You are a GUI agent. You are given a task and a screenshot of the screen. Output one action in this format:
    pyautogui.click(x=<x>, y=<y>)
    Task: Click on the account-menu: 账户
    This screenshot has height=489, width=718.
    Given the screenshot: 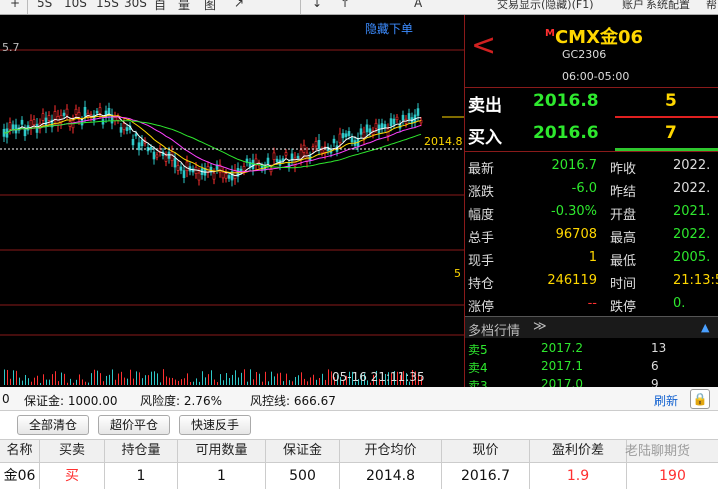 What is the action you would take?
    pyautogui.click(x=633, y=6)
    